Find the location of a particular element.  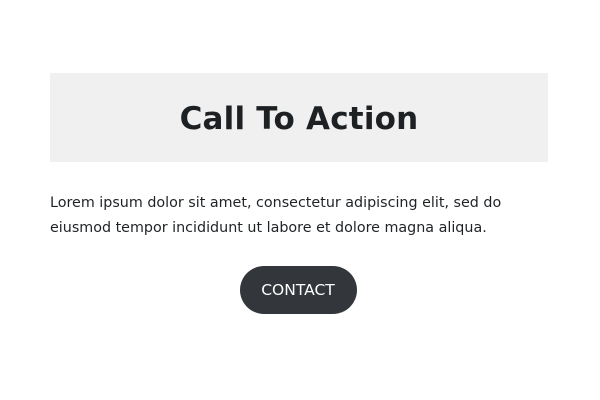

button-container: CONTACT is located at coordinates (299, 290).